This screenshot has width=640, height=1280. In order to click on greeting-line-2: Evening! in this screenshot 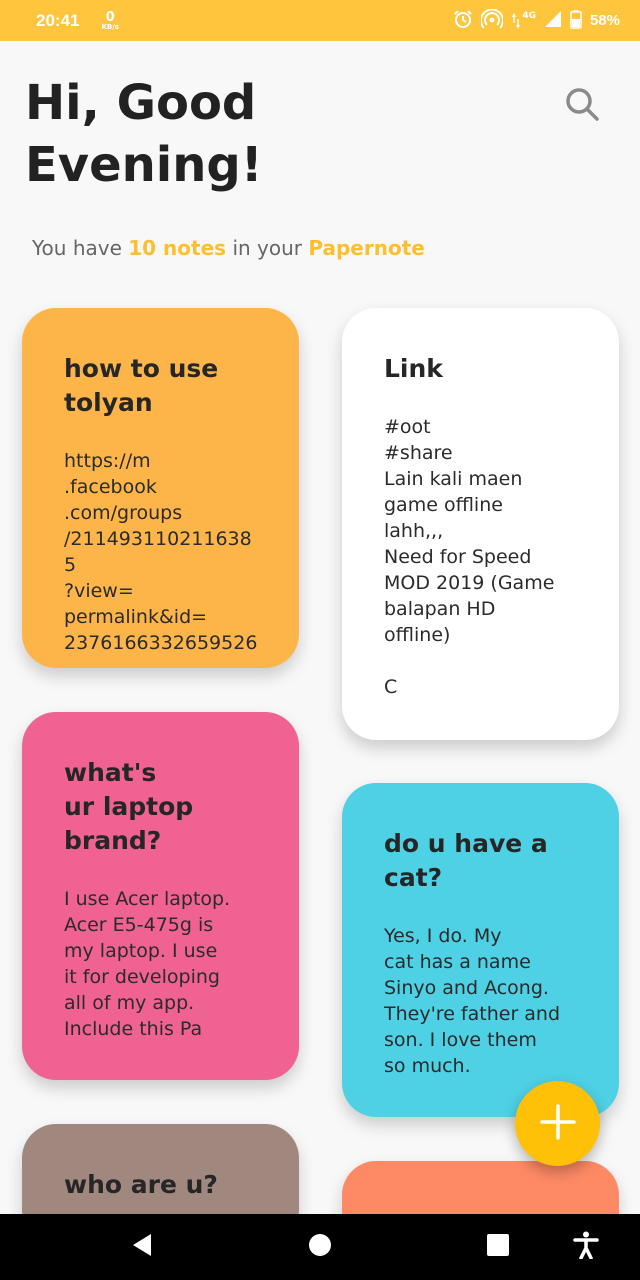, I will do `click(144, 165)`.